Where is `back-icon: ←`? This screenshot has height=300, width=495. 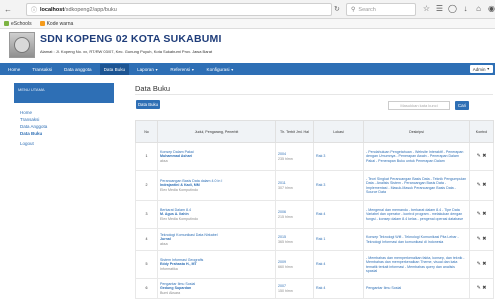 back-icon: ← is located at coordinates (8, 9).